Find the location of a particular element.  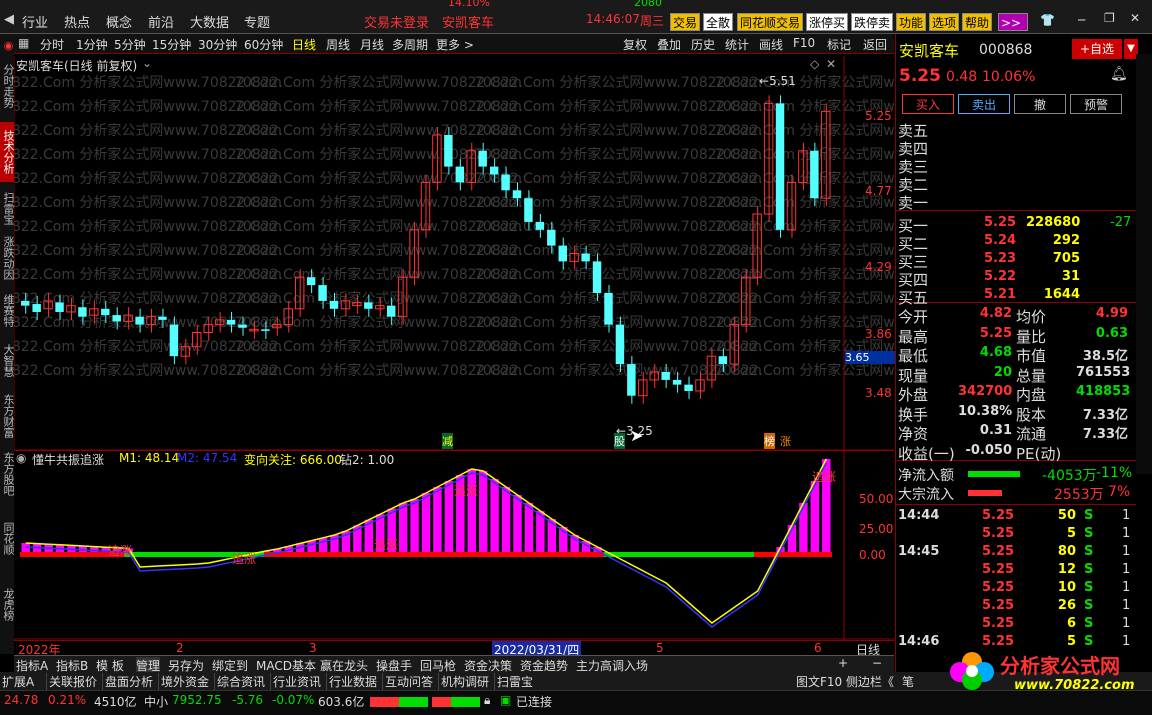

grid-icon: ▦ is located at coordinates (23, 43).